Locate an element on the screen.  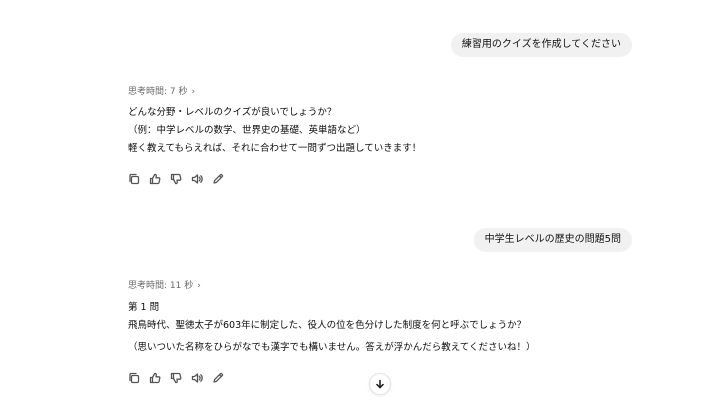
thought-time-label: 思考時間: 11 秒 is located at coordinates (161, 286).